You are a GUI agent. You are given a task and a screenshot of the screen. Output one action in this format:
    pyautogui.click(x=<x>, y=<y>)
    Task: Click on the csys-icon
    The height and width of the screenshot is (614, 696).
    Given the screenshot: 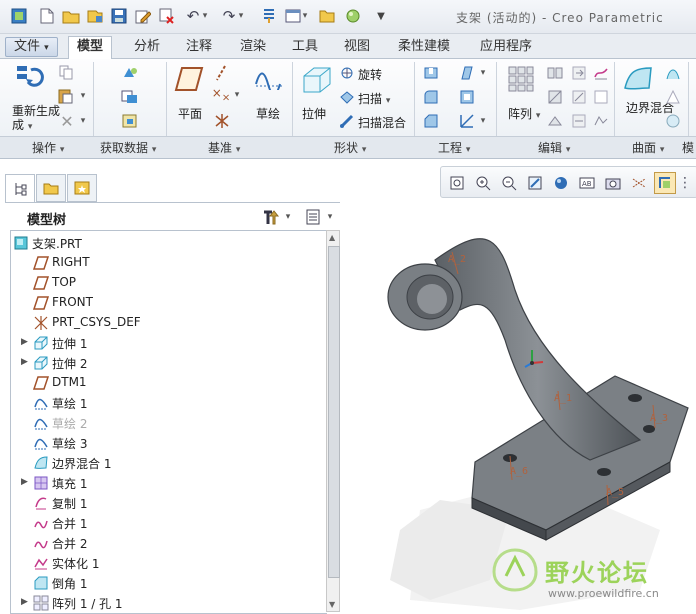 What is the action you would take?
    pyautogui.click(x=222, y=121)
    